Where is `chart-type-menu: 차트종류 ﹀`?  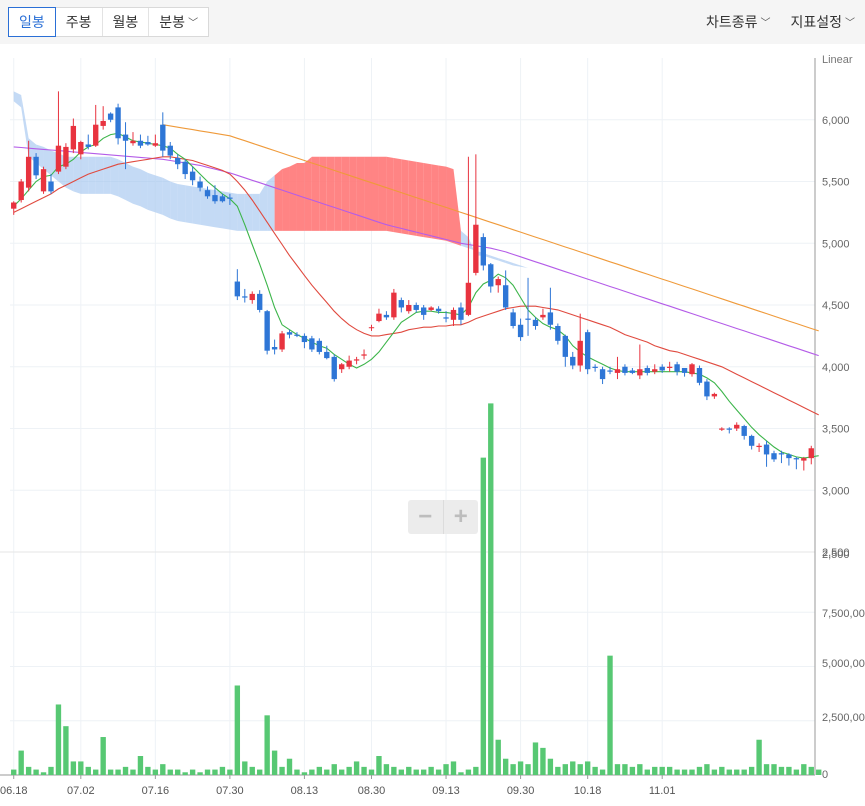 chart-type-menu: 차트종류 ﹀ is located at coordinates (738, 22).